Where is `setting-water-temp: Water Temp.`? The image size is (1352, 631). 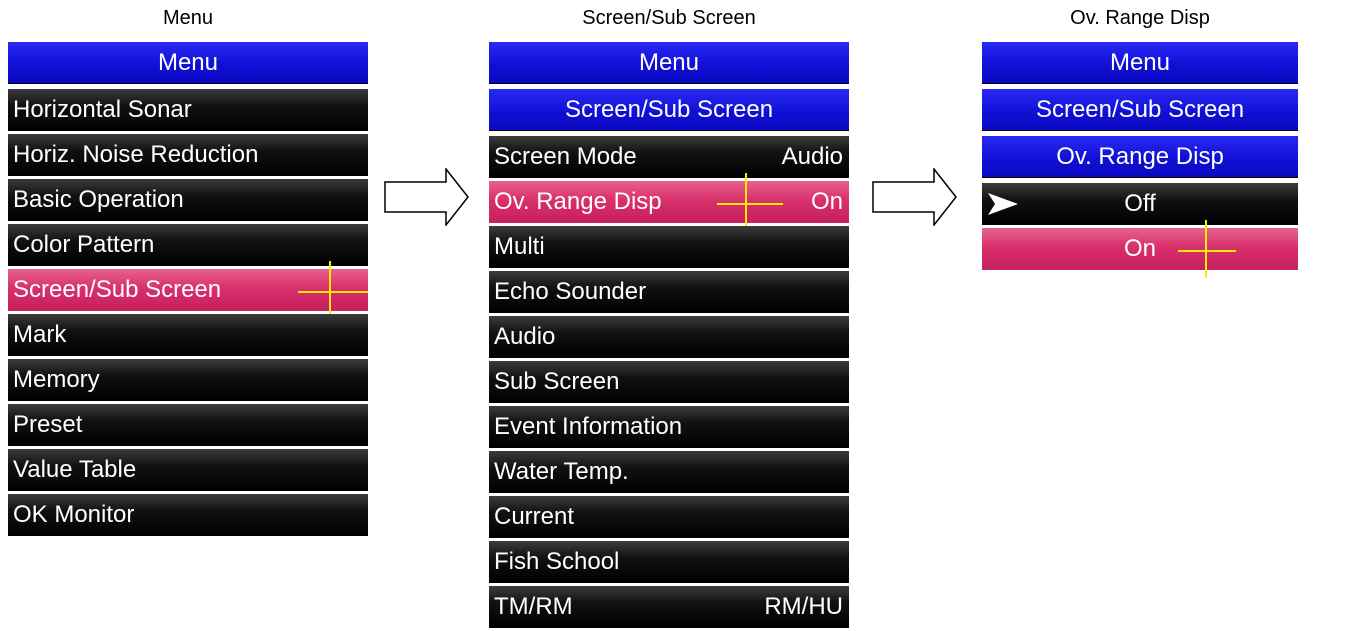
setting-water-temp: Water Temp. is located at coordinates (669, 472).